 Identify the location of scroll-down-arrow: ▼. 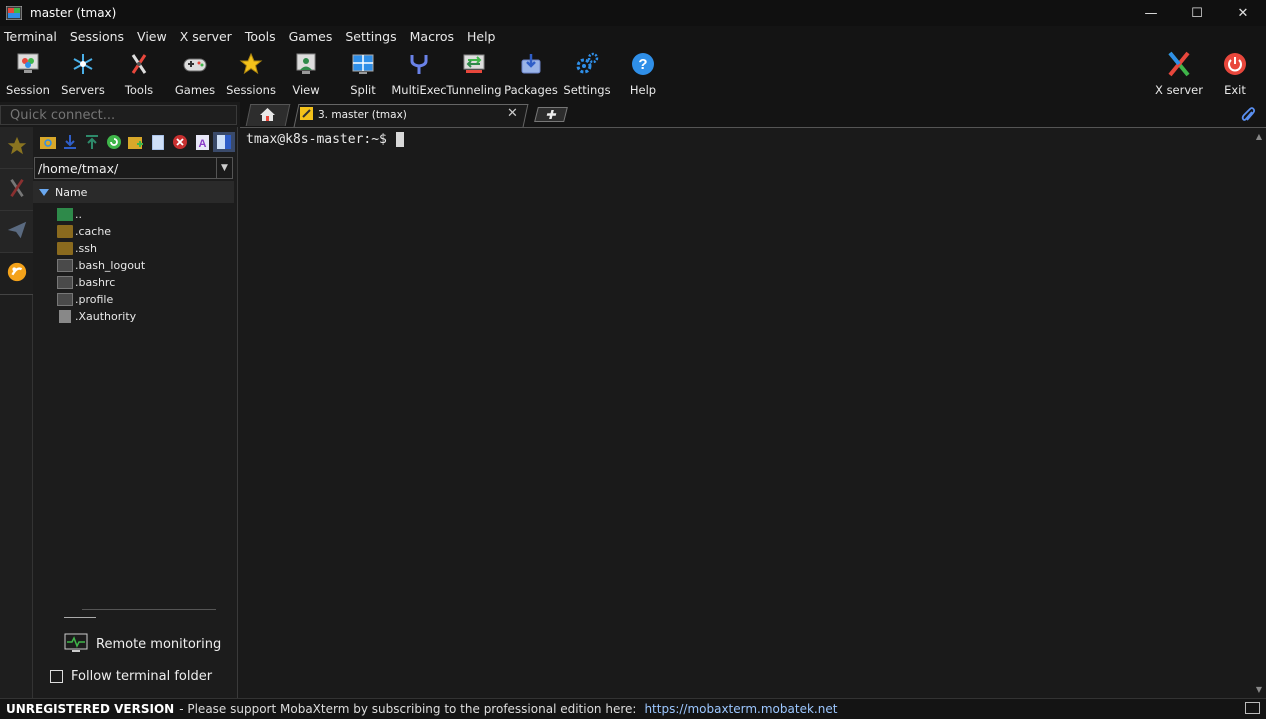
(1259, 689).